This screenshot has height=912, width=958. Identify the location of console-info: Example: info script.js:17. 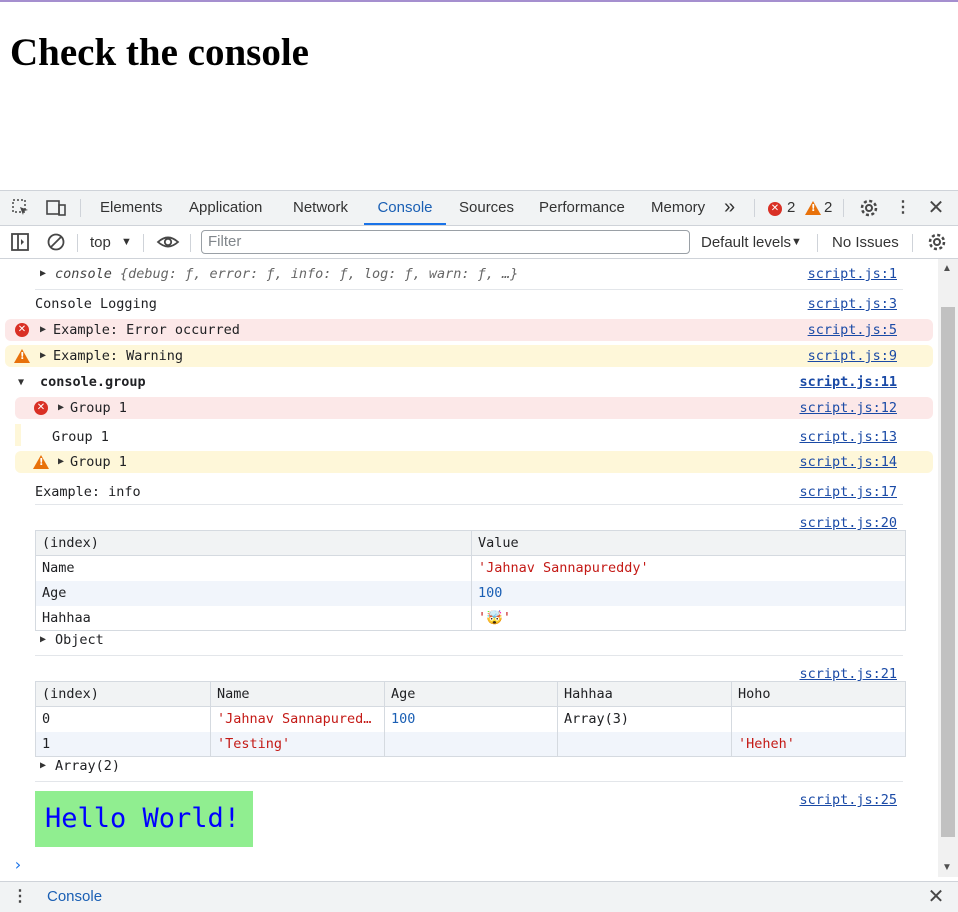
(469, 490).